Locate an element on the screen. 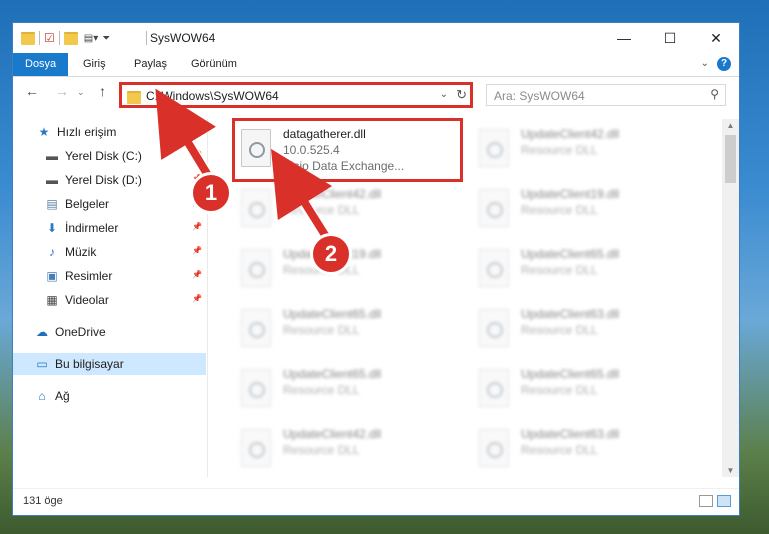  expand-ribbon-icon: ⌄ is located at coordinates (705, 63).